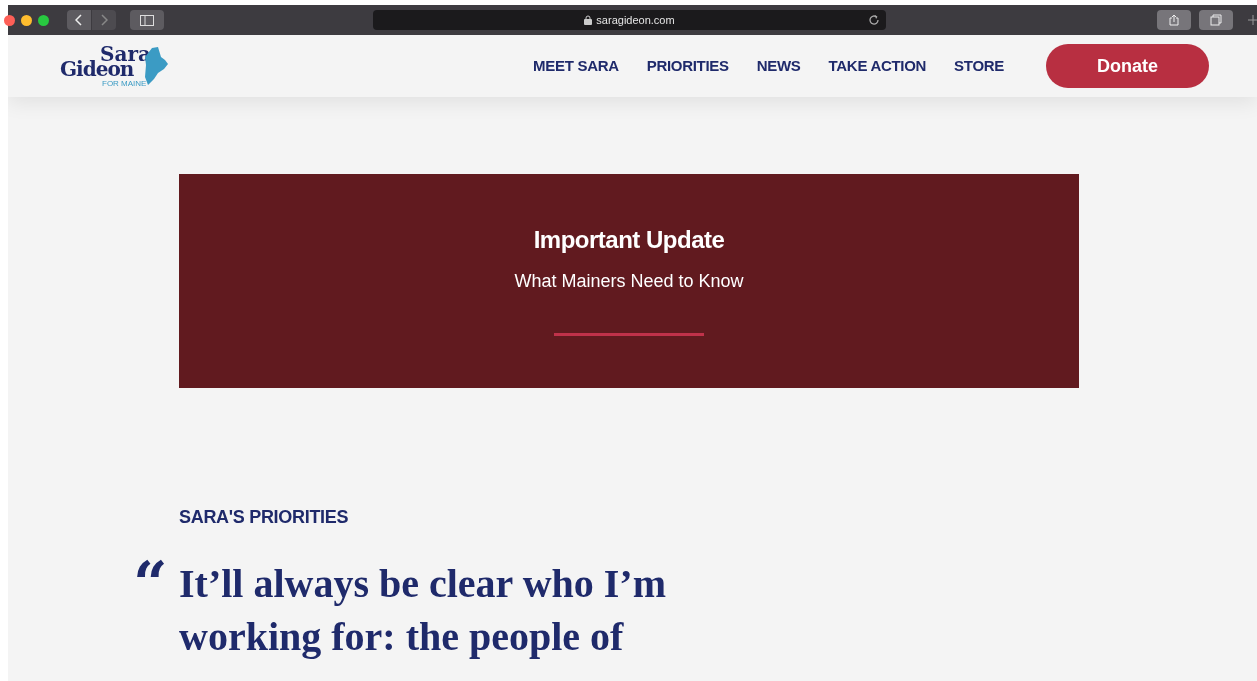 The height and width of the screenshot is (681, 1257). I want to click on nav-link: PRIORITIES, so click(687, 66).